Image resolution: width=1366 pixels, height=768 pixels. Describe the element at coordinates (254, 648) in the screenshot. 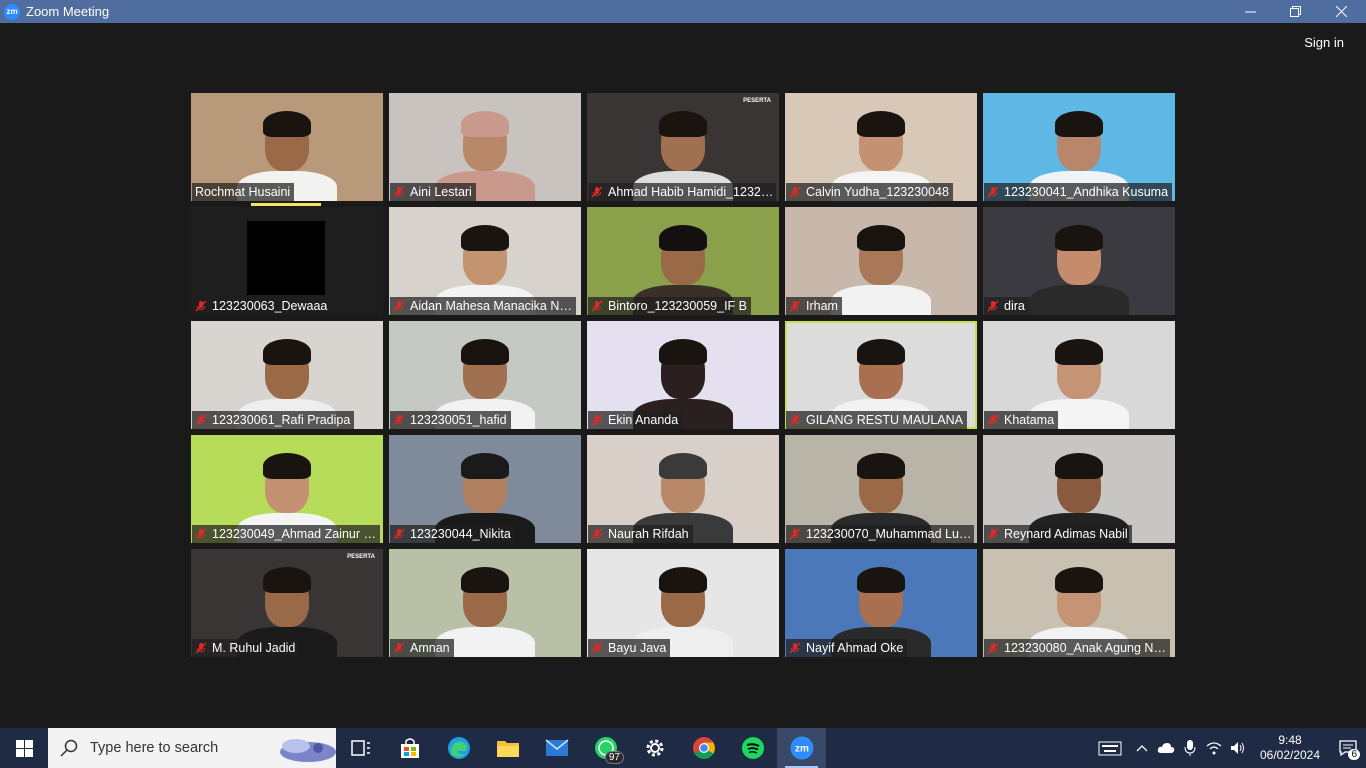

I see `participant-name: M. Ruhul Jadid` at that location.